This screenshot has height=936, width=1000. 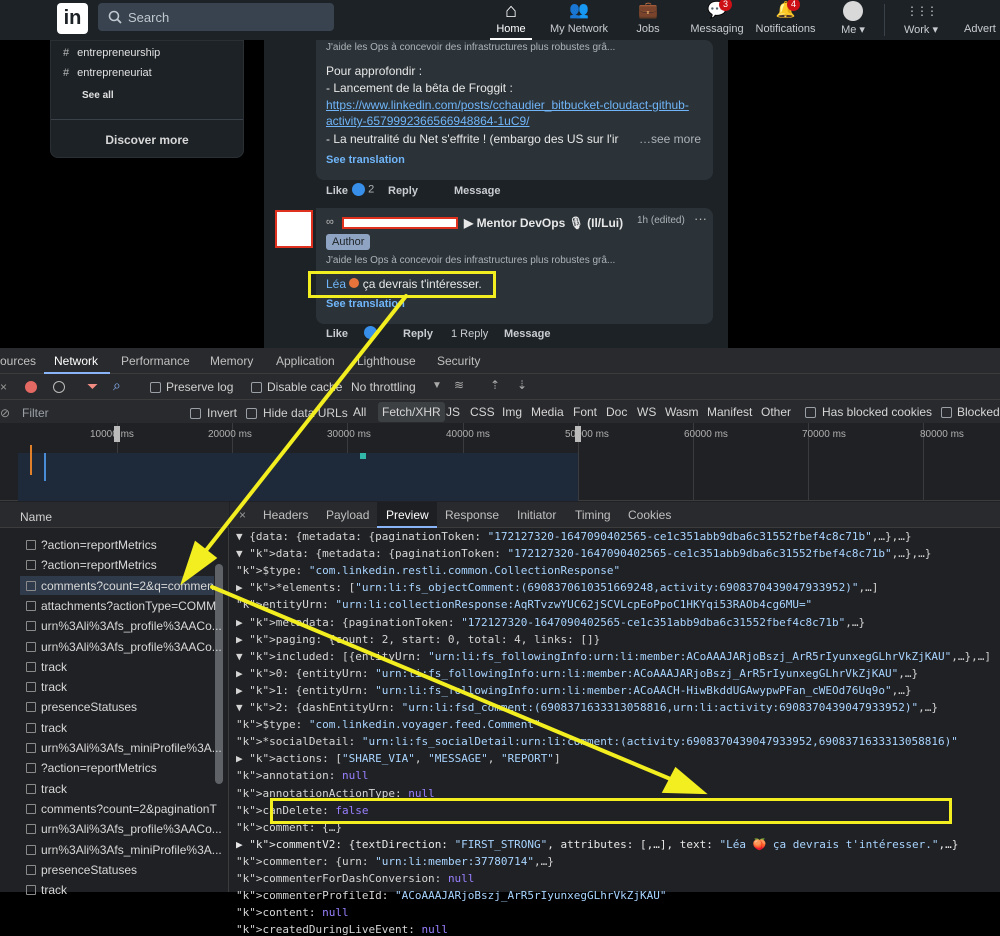 I want to click on json-line: "k">content: null, so click(x=292, y=913).